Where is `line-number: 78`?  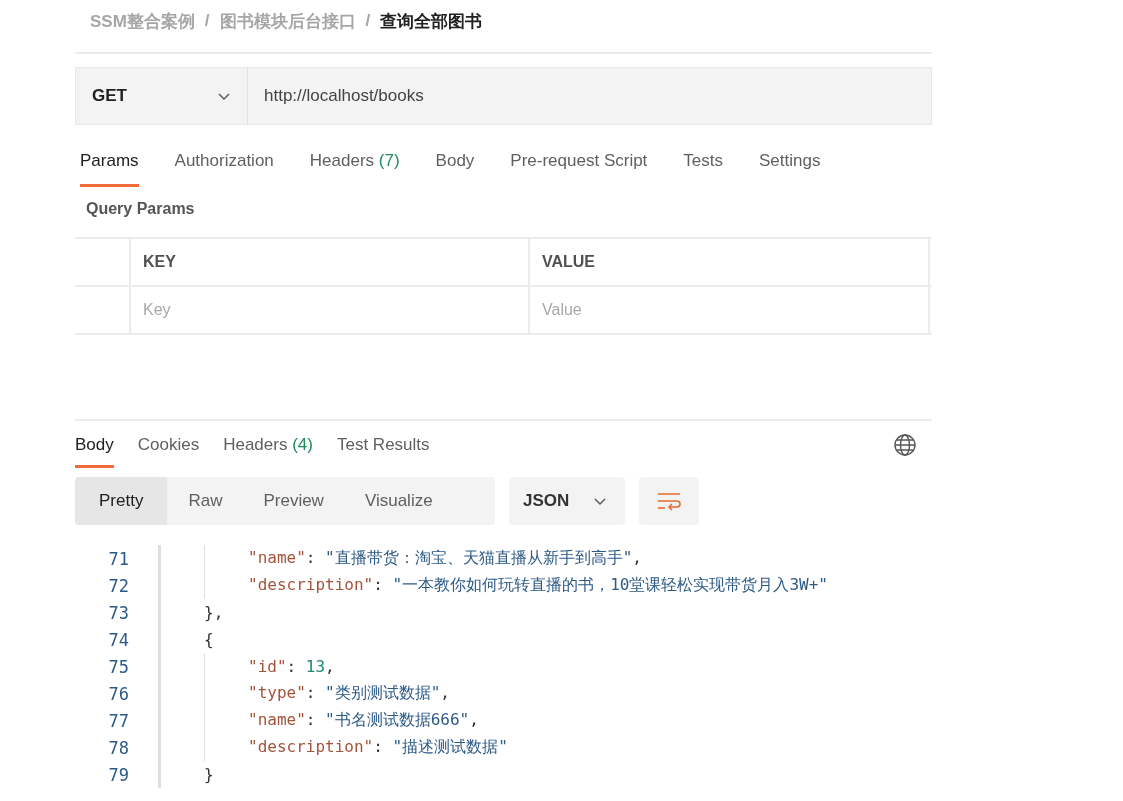
line-number: 78 is located at coordinates (118, 747).